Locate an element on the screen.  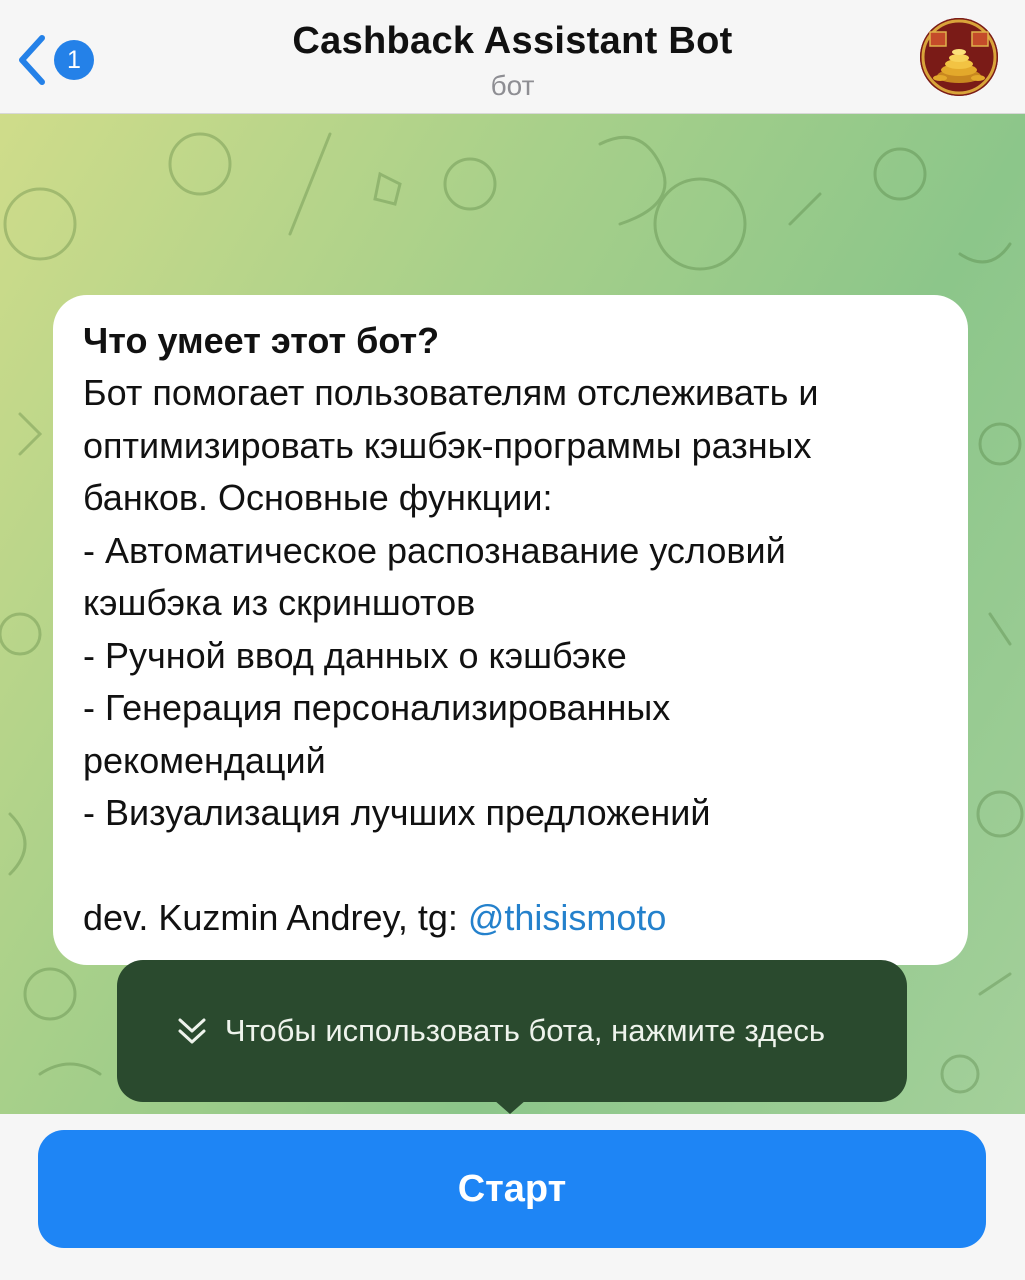
coins-avatar-icon is located at coordinates (959, 57).